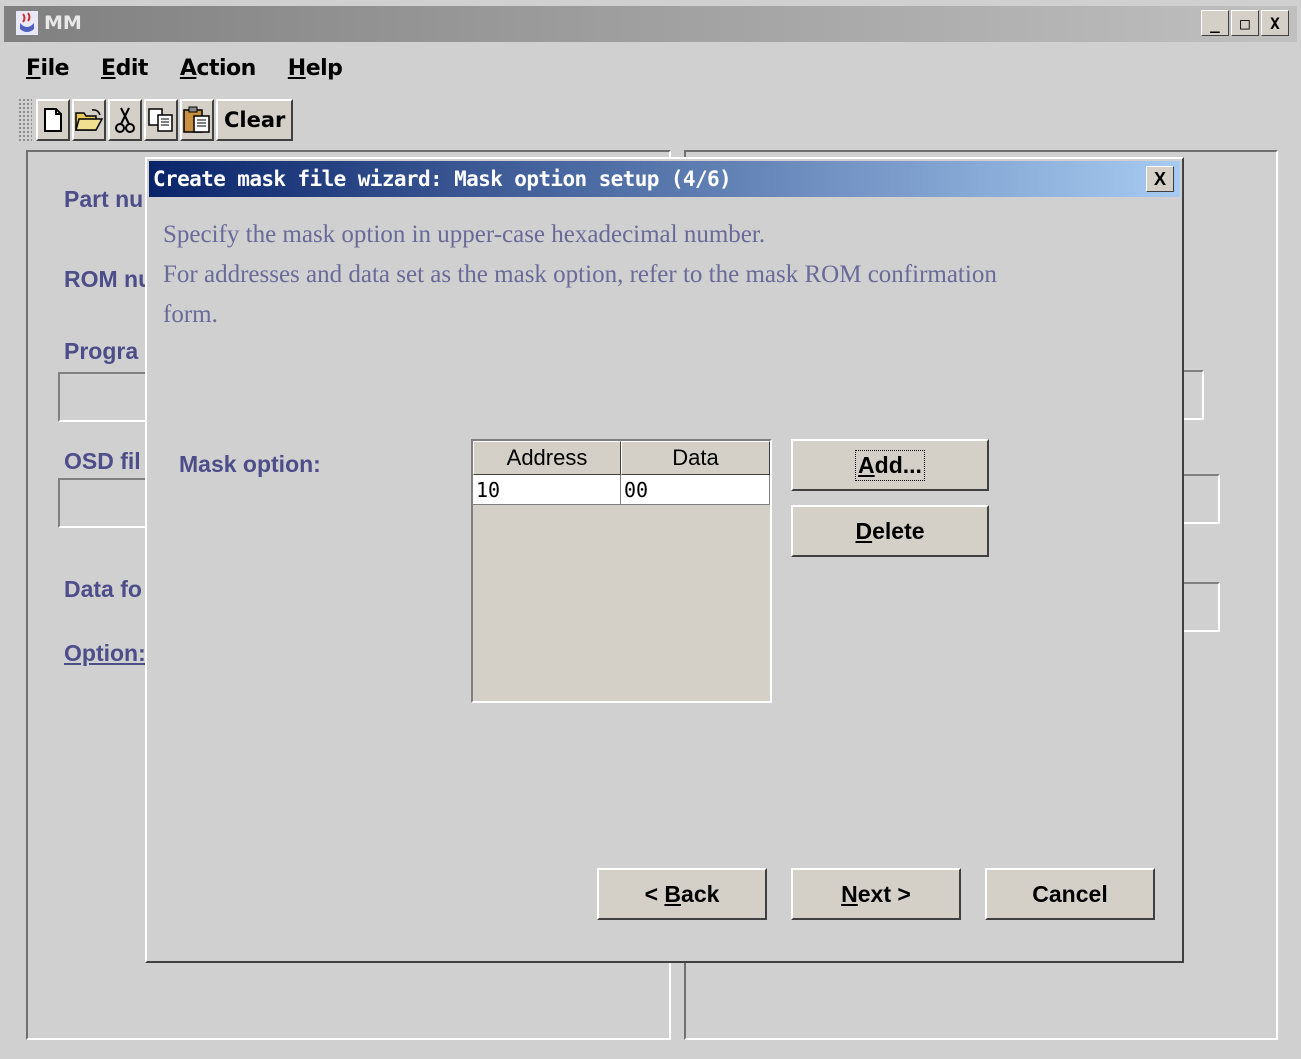 The height and width of the screenshot is (1059, 1301). I want to click on copy-icon, so click(160, 120).